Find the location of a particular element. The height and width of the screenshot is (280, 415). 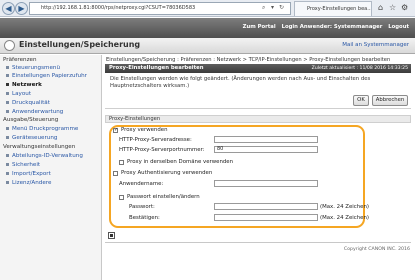

password-max-hint: (Max. 24 Zeichen) is located at coordinates (344, 207).